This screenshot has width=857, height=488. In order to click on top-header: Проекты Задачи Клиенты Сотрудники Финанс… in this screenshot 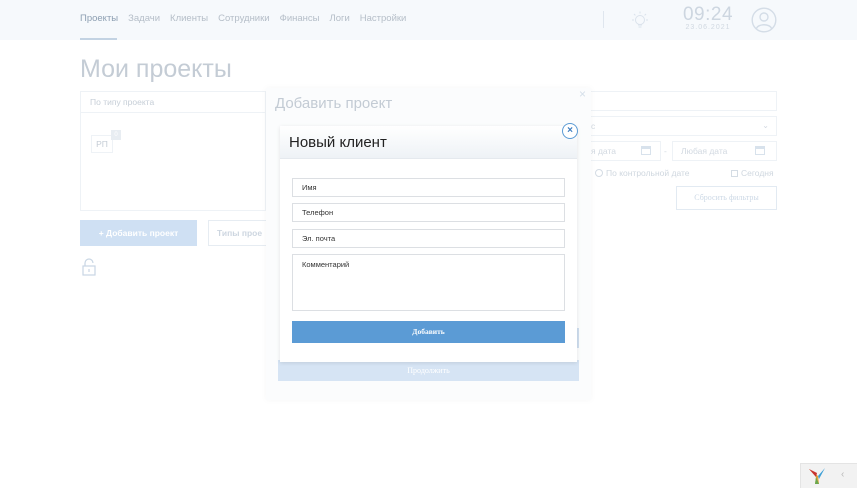, I will do `click(428, 20)`.